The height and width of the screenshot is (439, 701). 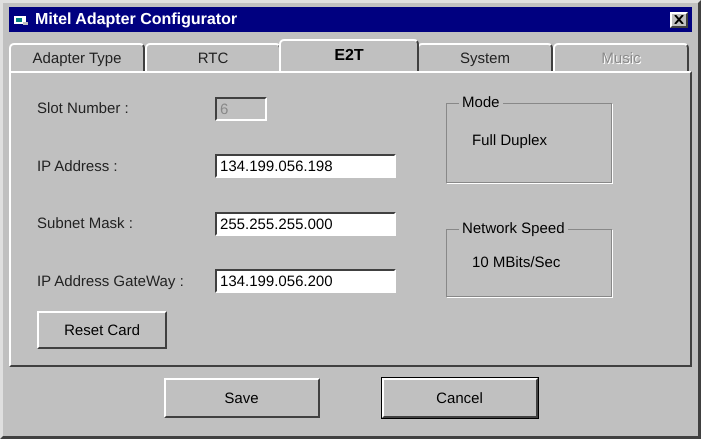 I want to click on group-value: Full Duplex, so click(x=510, y=140).